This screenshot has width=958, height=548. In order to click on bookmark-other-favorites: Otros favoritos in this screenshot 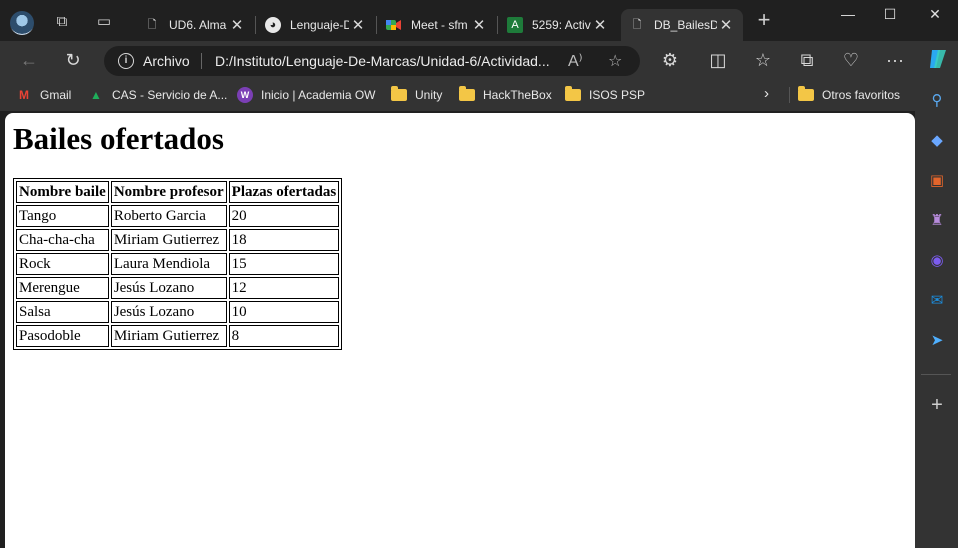, I will do `click(849, 94)`.